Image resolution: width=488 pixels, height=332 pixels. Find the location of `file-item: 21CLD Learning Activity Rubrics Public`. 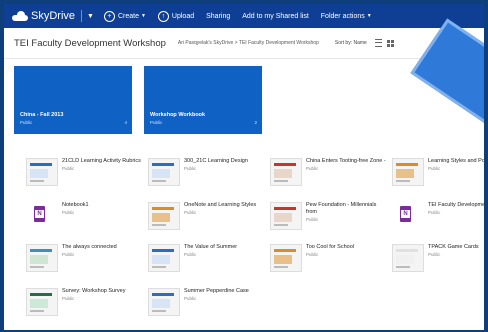

file-item: 21CLD Learning Activity Rubrics Public is located at coordinates (85, 177).